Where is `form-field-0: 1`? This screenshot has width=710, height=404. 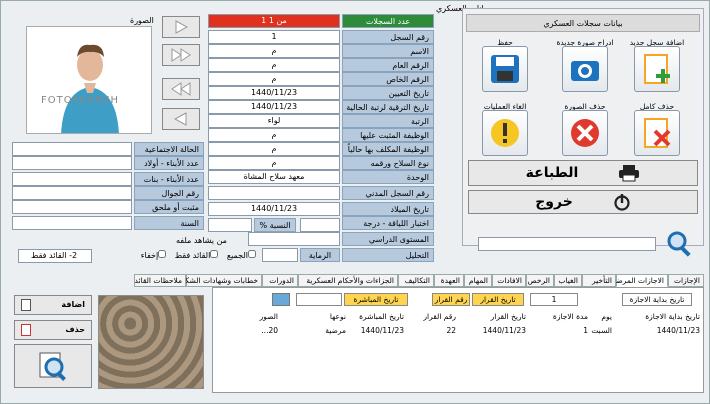 form-field-0: 1 is located at coordinates (274, 37).